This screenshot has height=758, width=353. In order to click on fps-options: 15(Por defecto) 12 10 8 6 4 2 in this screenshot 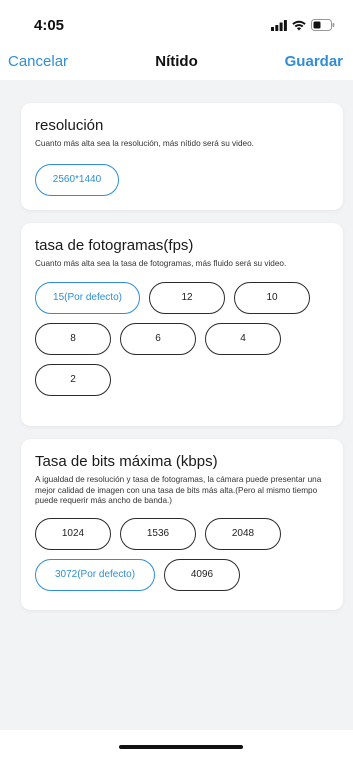, I will do `click(182, 338)`.